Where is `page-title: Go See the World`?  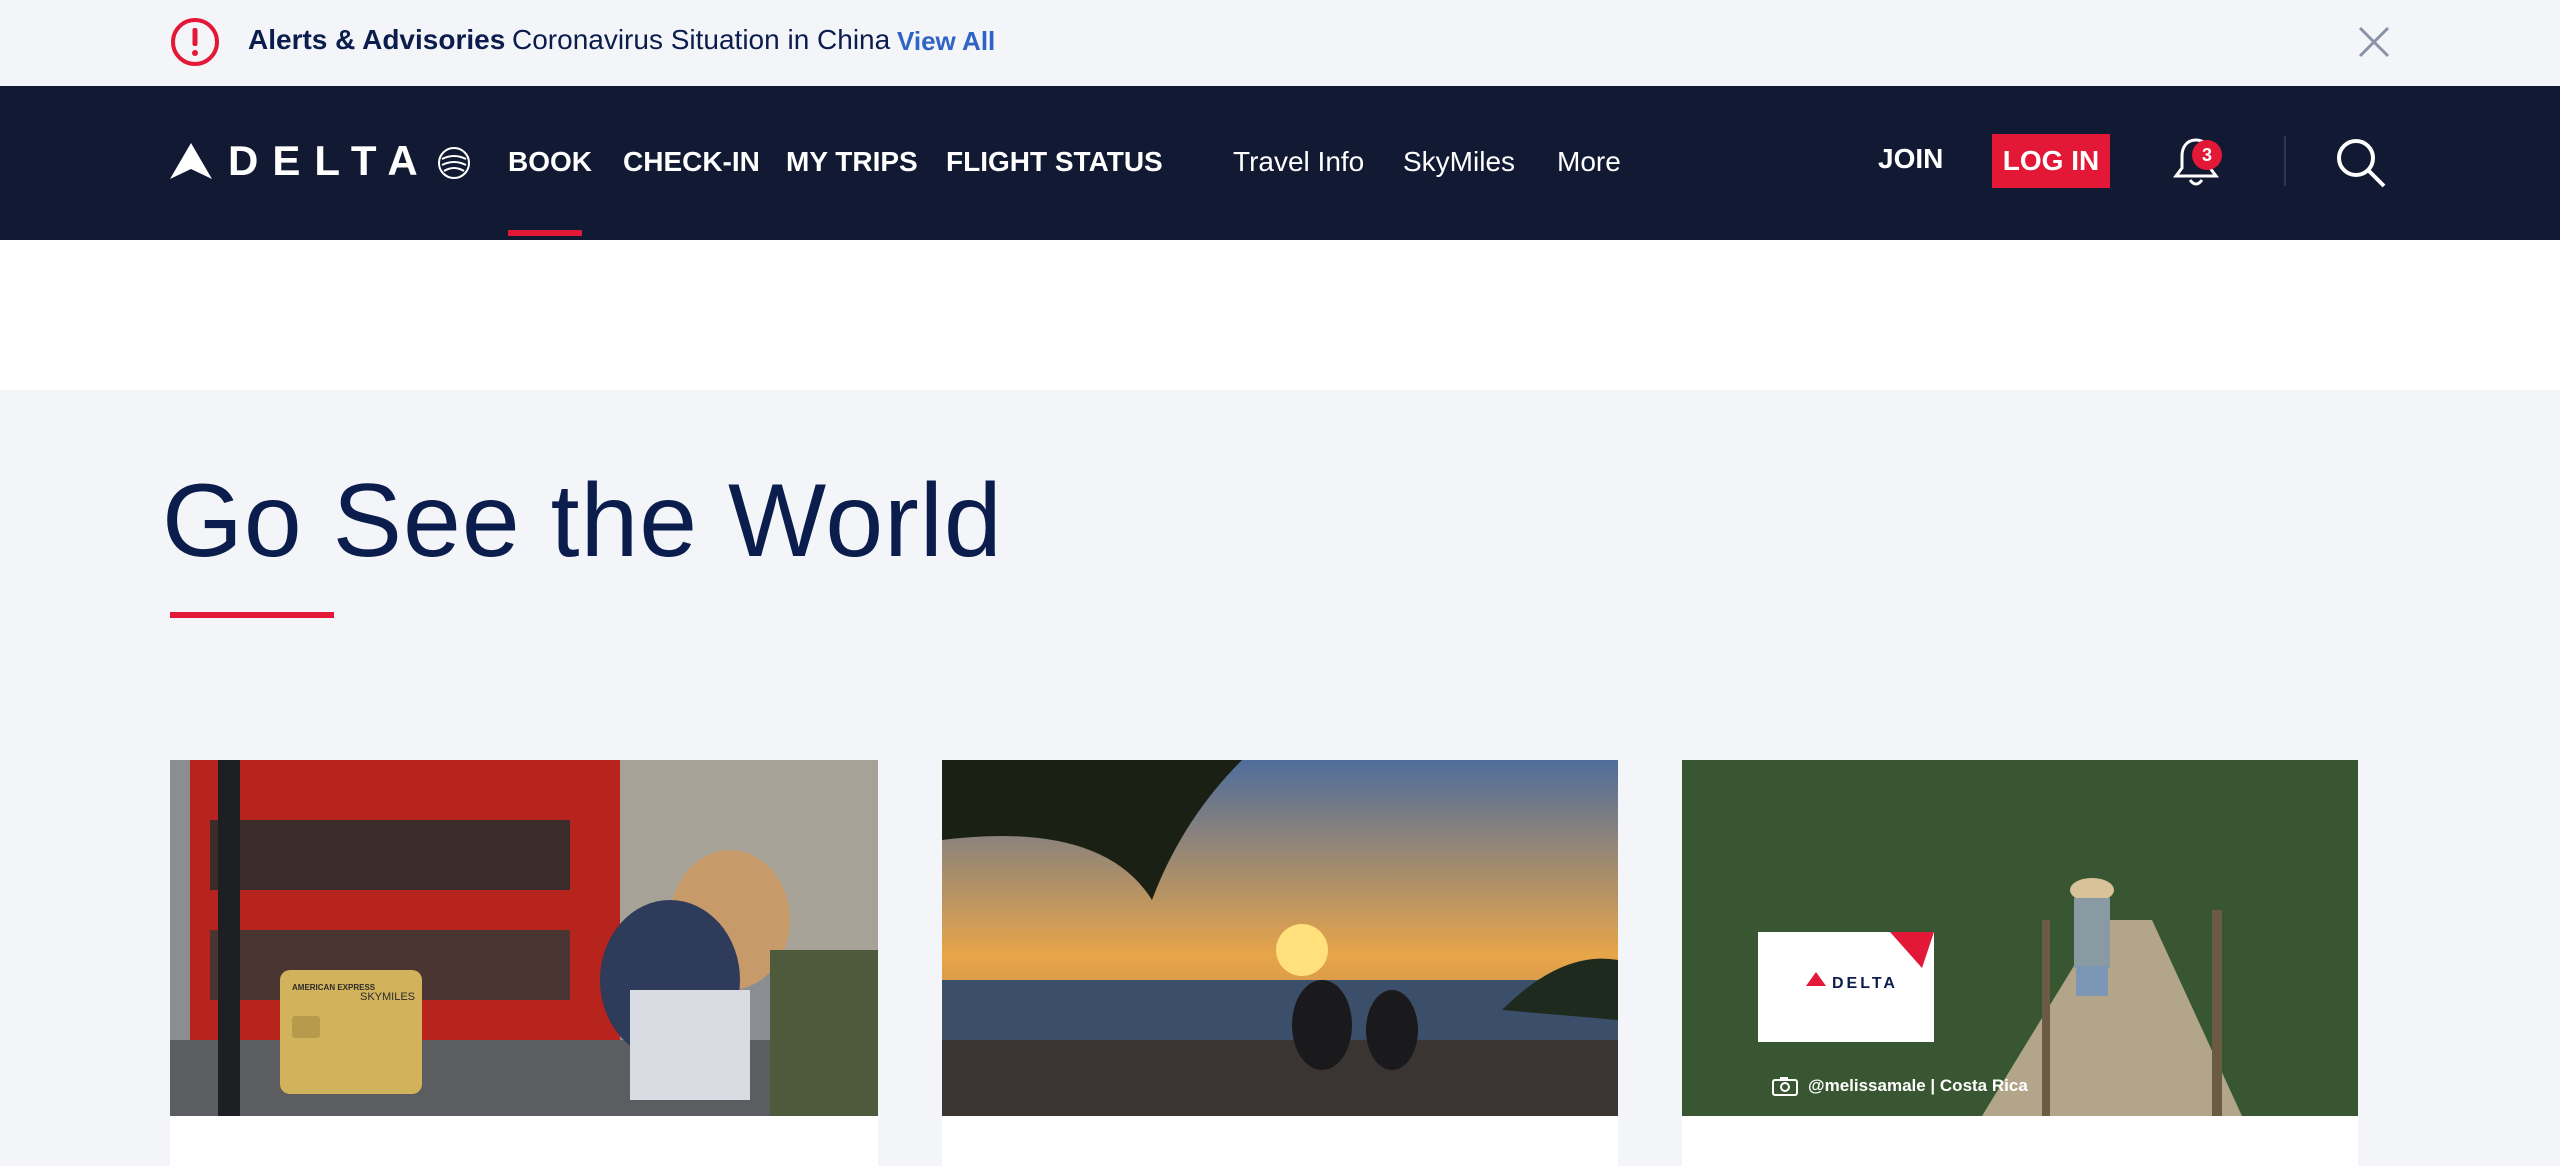
page-title: Go See the World is located at coordinates (582, 521).